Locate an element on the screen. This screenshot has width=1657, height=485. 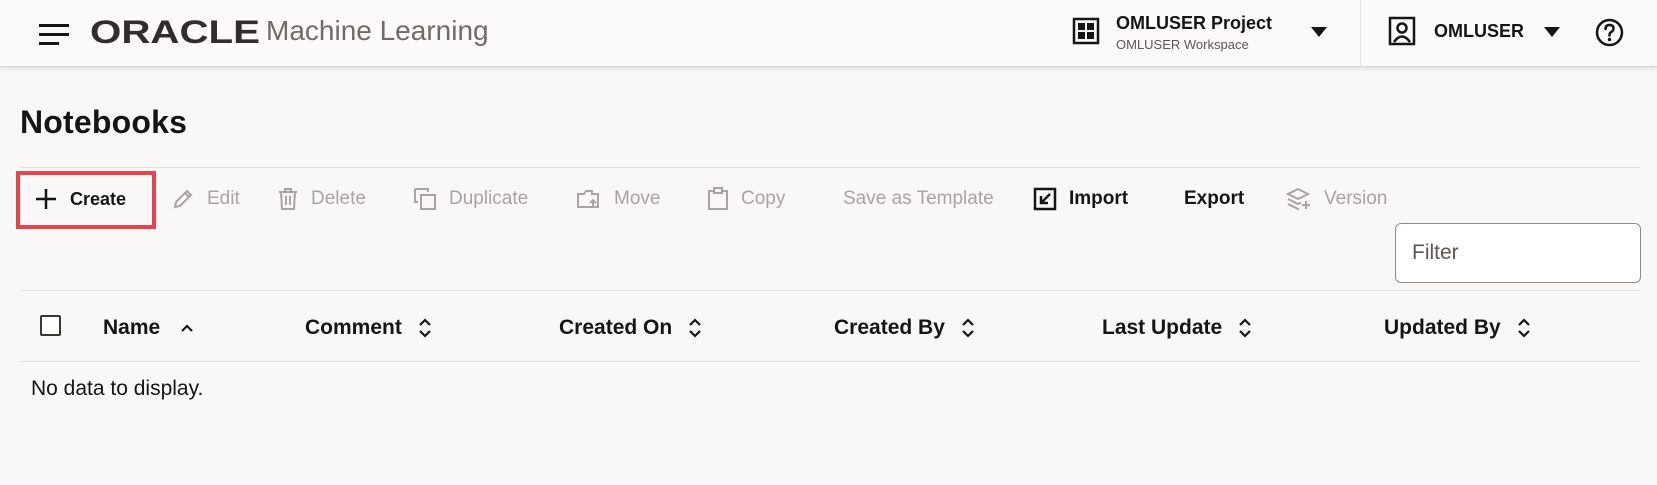
empty-table-message: No data to display. is located at coordinates (117, 388).